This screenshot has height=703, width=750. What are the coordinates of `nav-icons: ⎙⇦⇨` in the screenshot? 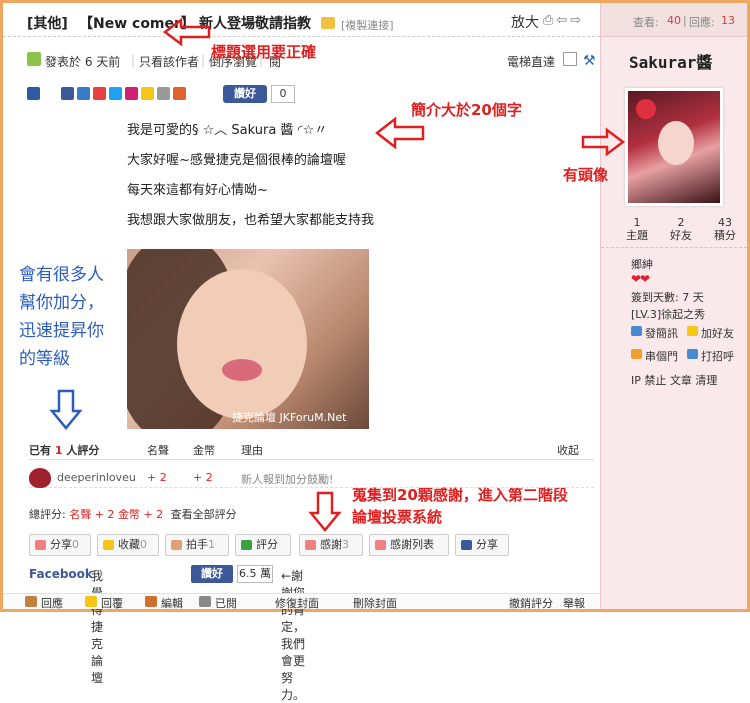 It's located at (563, 20).